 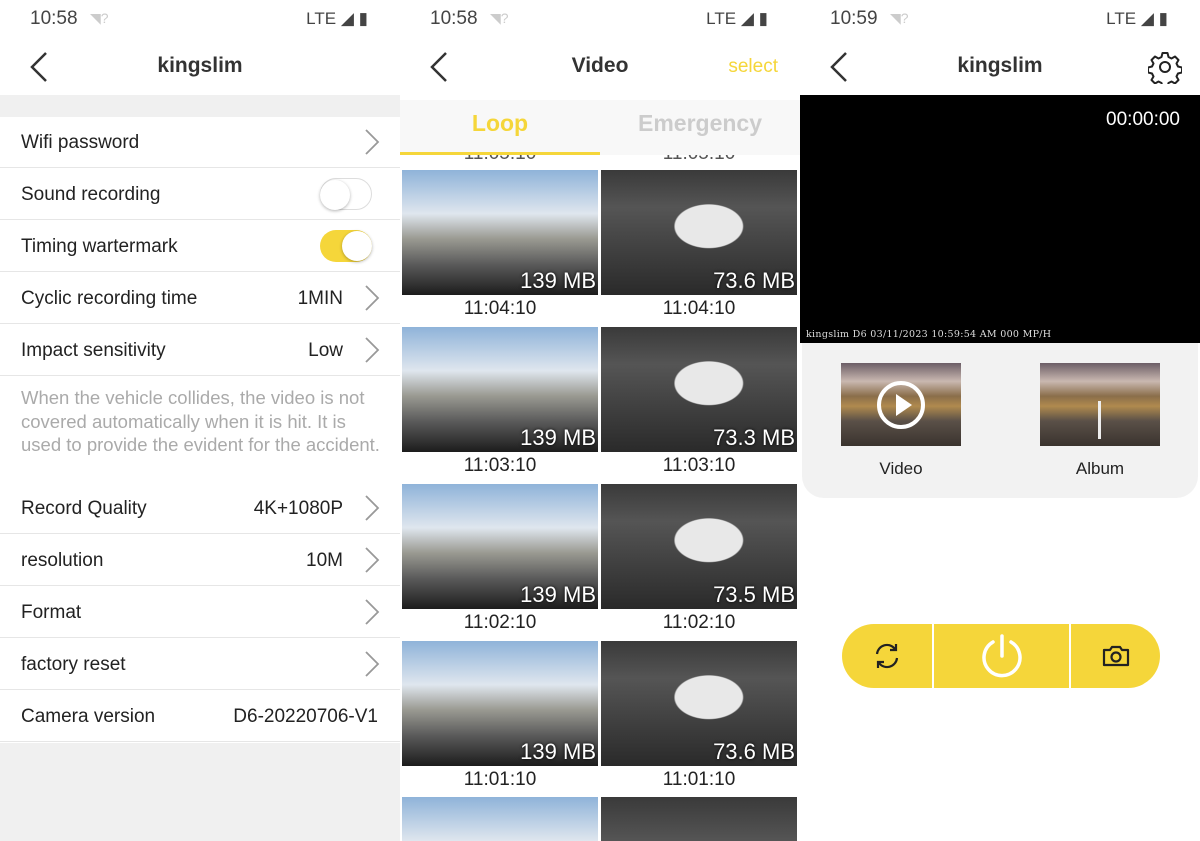 What do you see at coordinates (901, 469) in the screenshot?
I see `video-label: Video` at bounding box center [901, 469].